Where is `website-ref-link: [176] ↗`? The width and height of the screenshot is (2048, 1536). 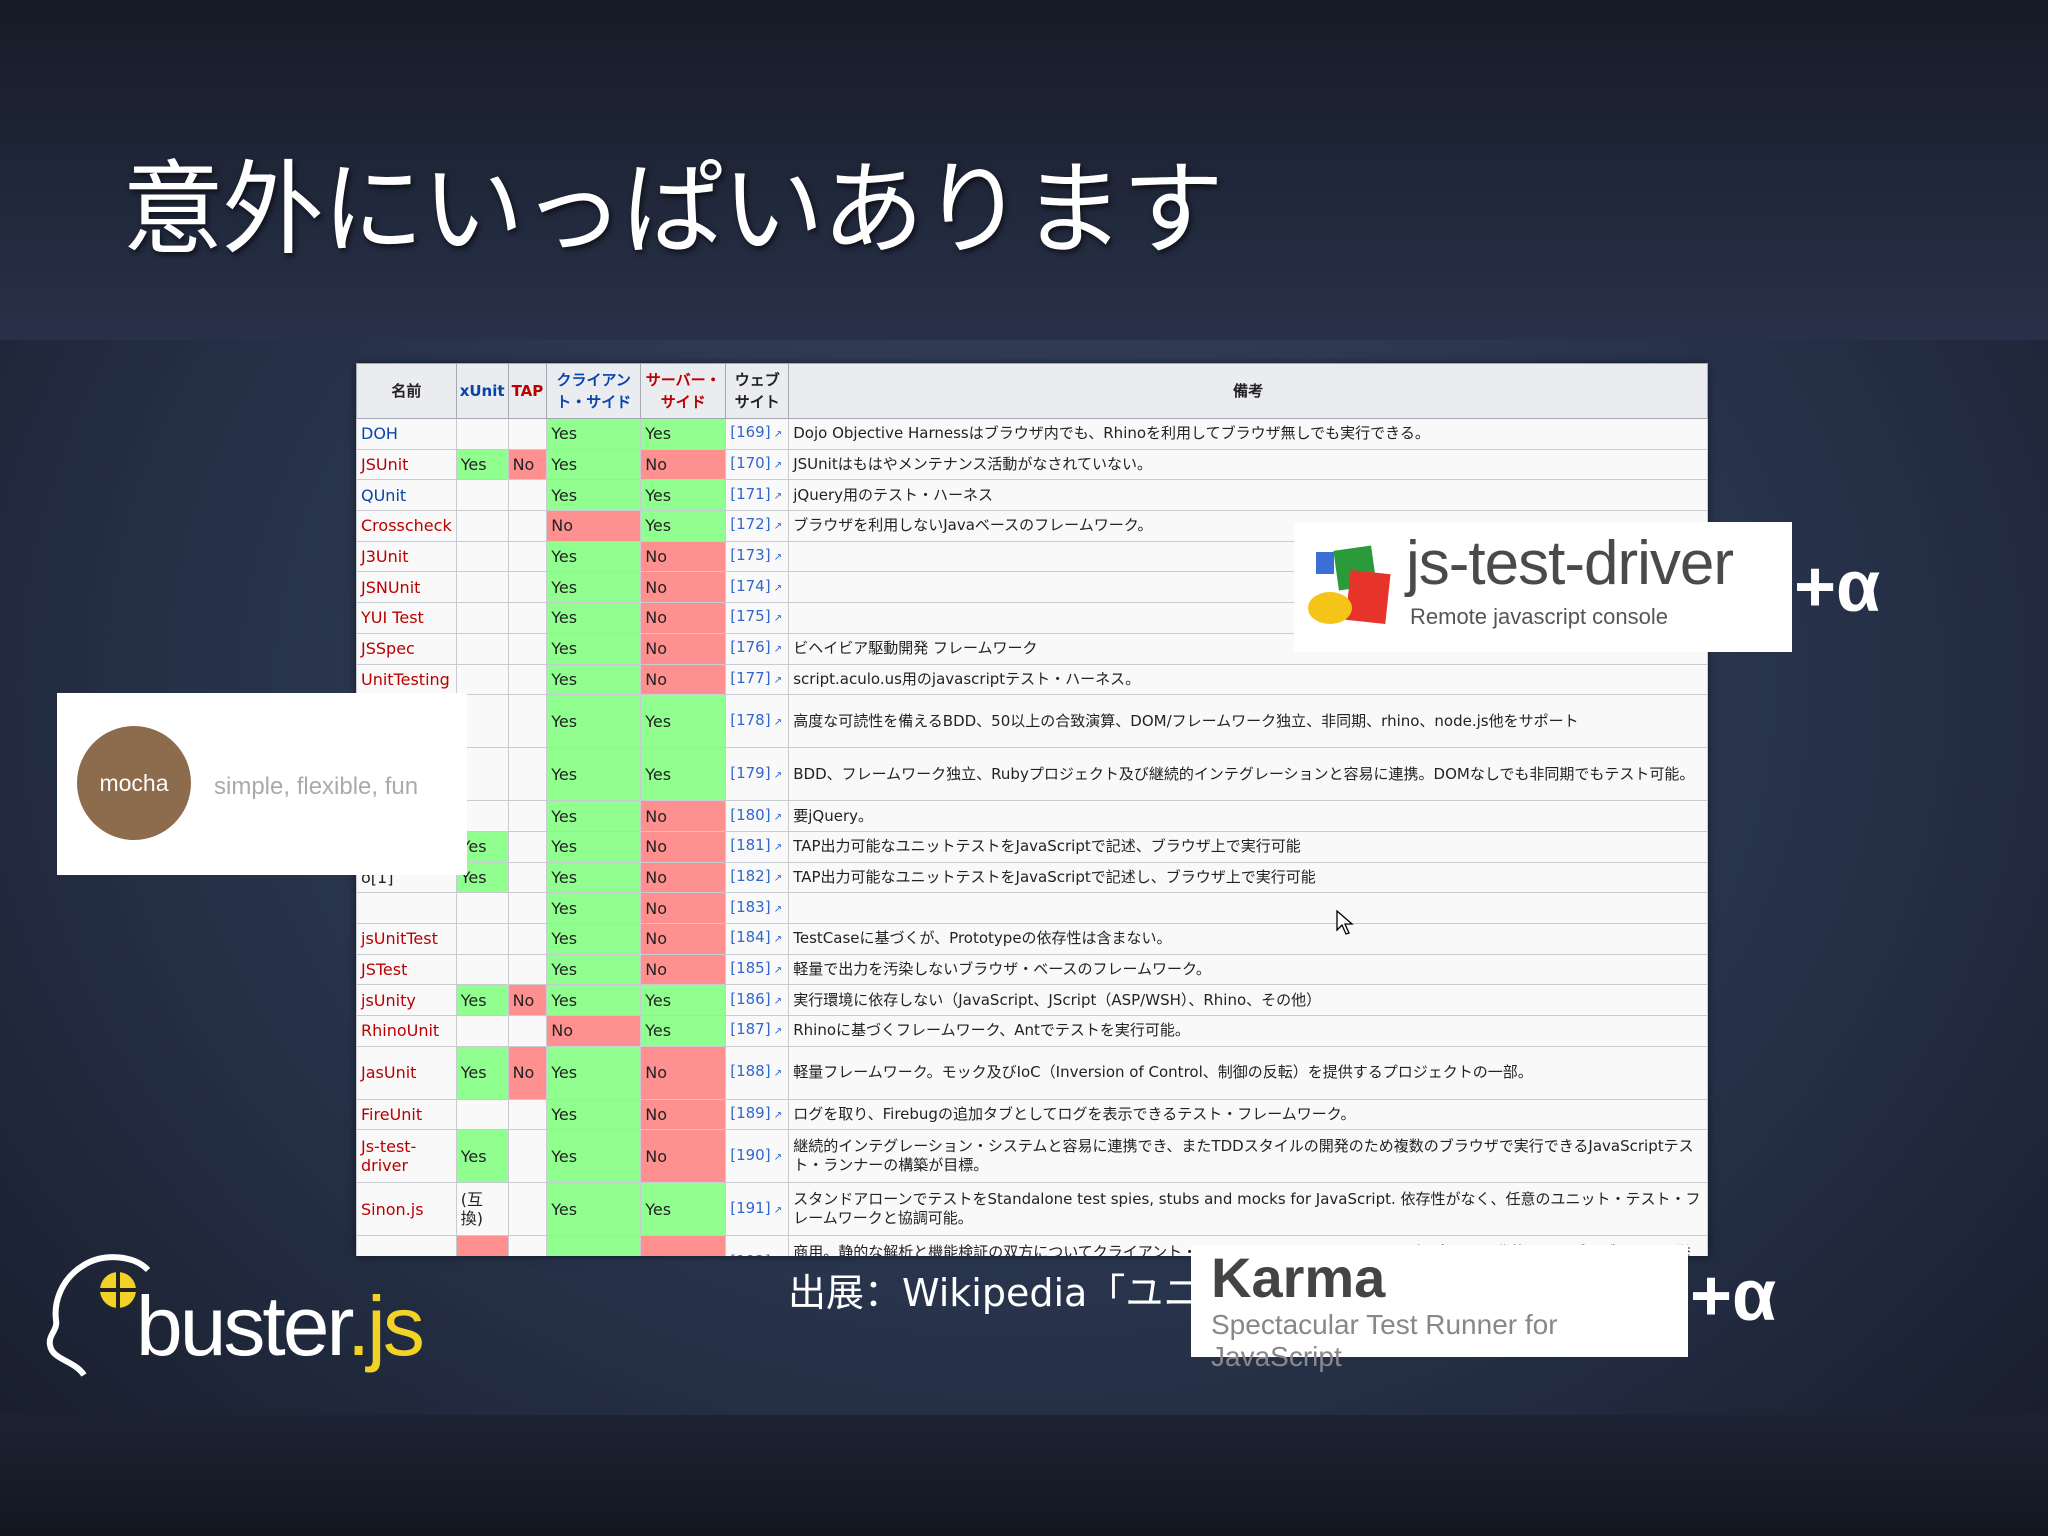
website-ref-link: [176] ↗ is located at coordinates (757, 648).